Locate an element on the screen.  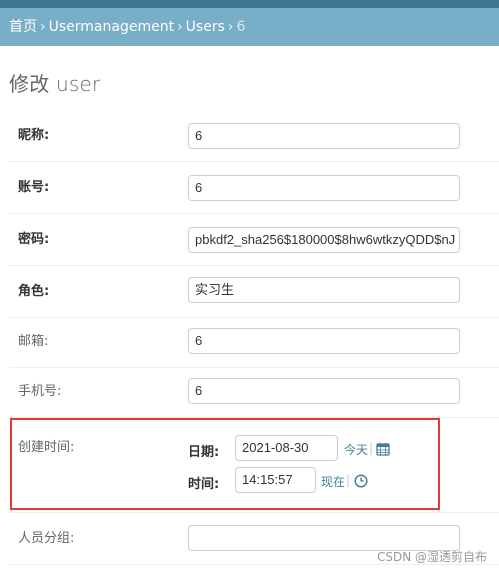
page-title: 修改 user is located at coordinates (55, 84).